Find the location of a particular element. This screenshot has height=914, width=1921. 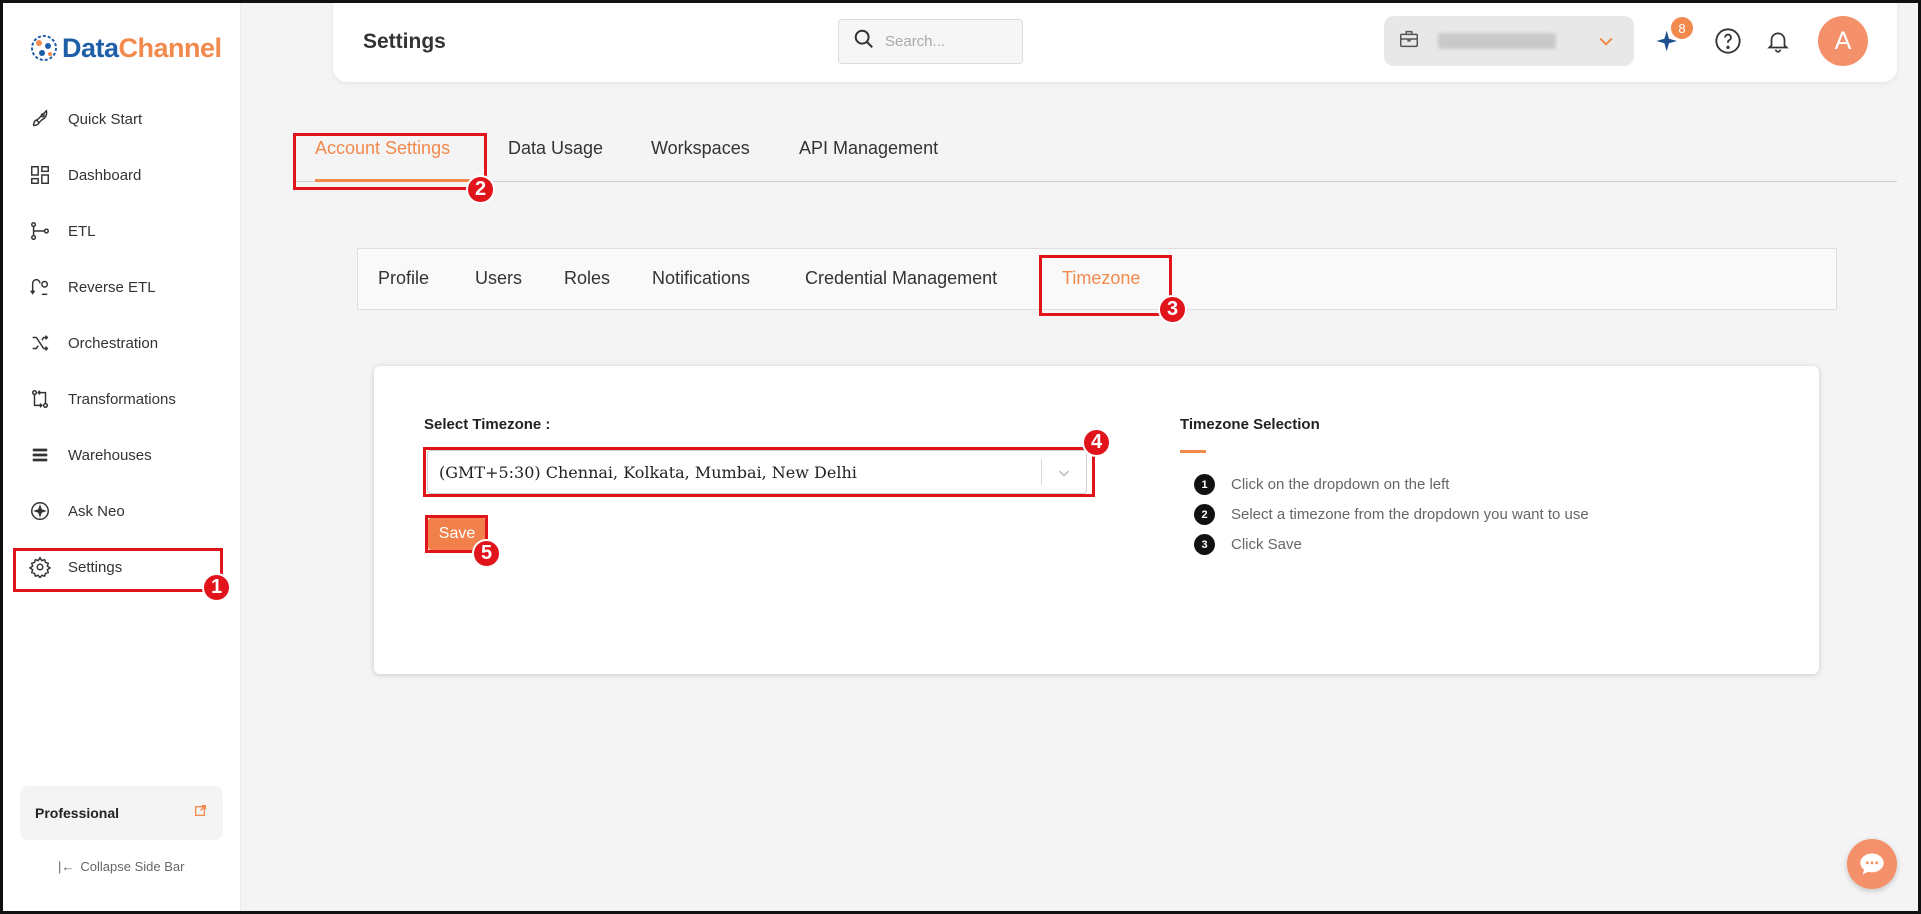

help-icon is located at coordinates (1728, 43).